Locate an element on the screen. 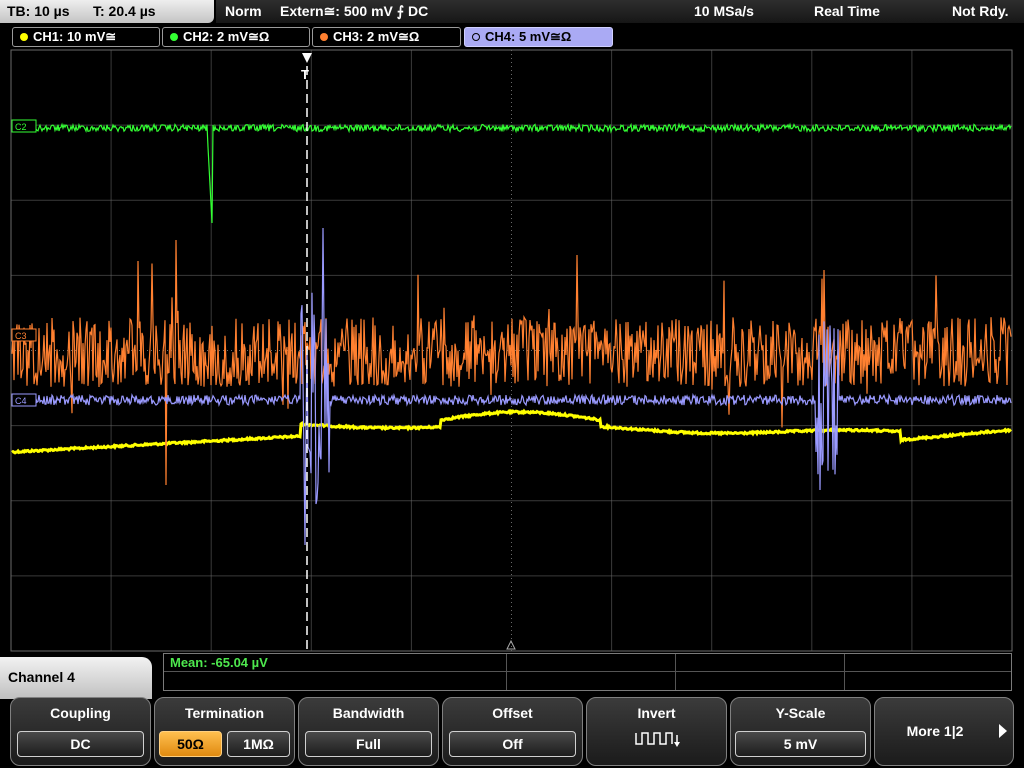 This screenshot has height=768, width=1024. invert-label: Invert is located at coordinates (656, 713).